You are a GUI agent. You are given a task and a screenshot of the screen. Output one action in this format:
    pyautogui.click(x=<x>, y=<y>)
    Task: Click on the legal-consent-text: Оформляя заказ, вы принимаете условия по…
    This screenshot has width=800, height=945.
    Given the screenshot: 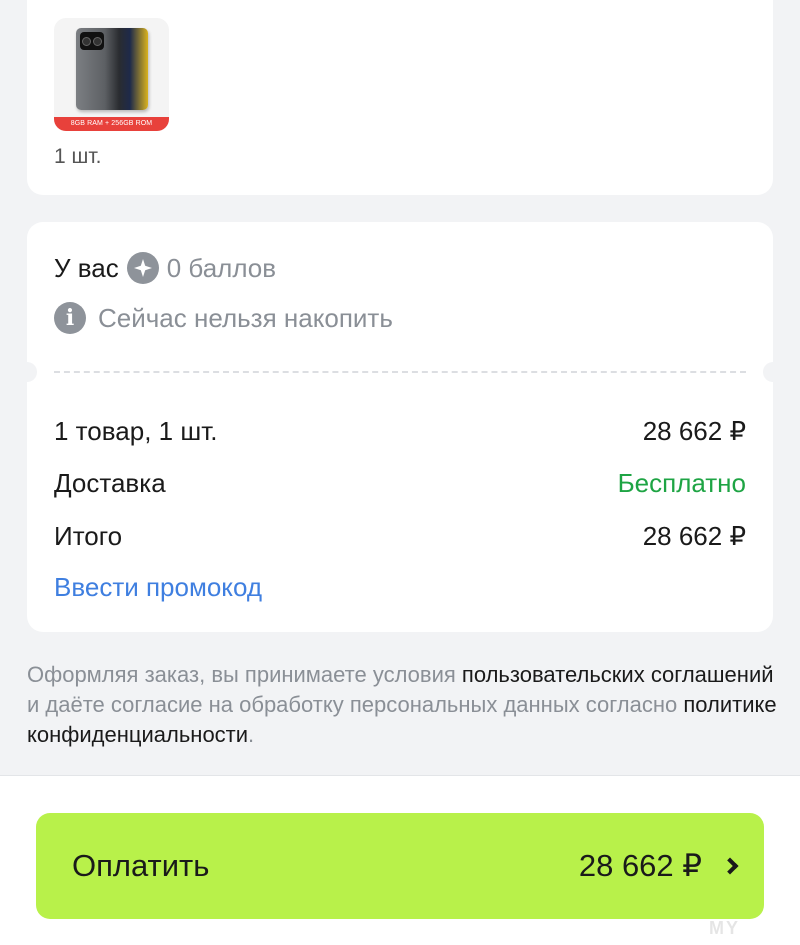 What is the action you would take?
    pyautogui.click(x=402, y=705)
    